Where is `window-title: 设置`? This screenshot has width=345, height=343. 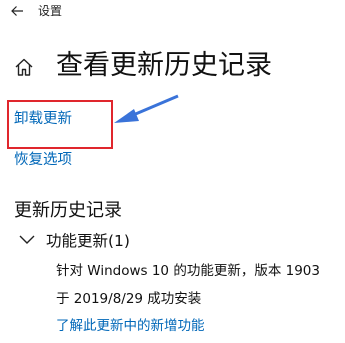 window-title: 设置 is located at coordinates (50, 11).